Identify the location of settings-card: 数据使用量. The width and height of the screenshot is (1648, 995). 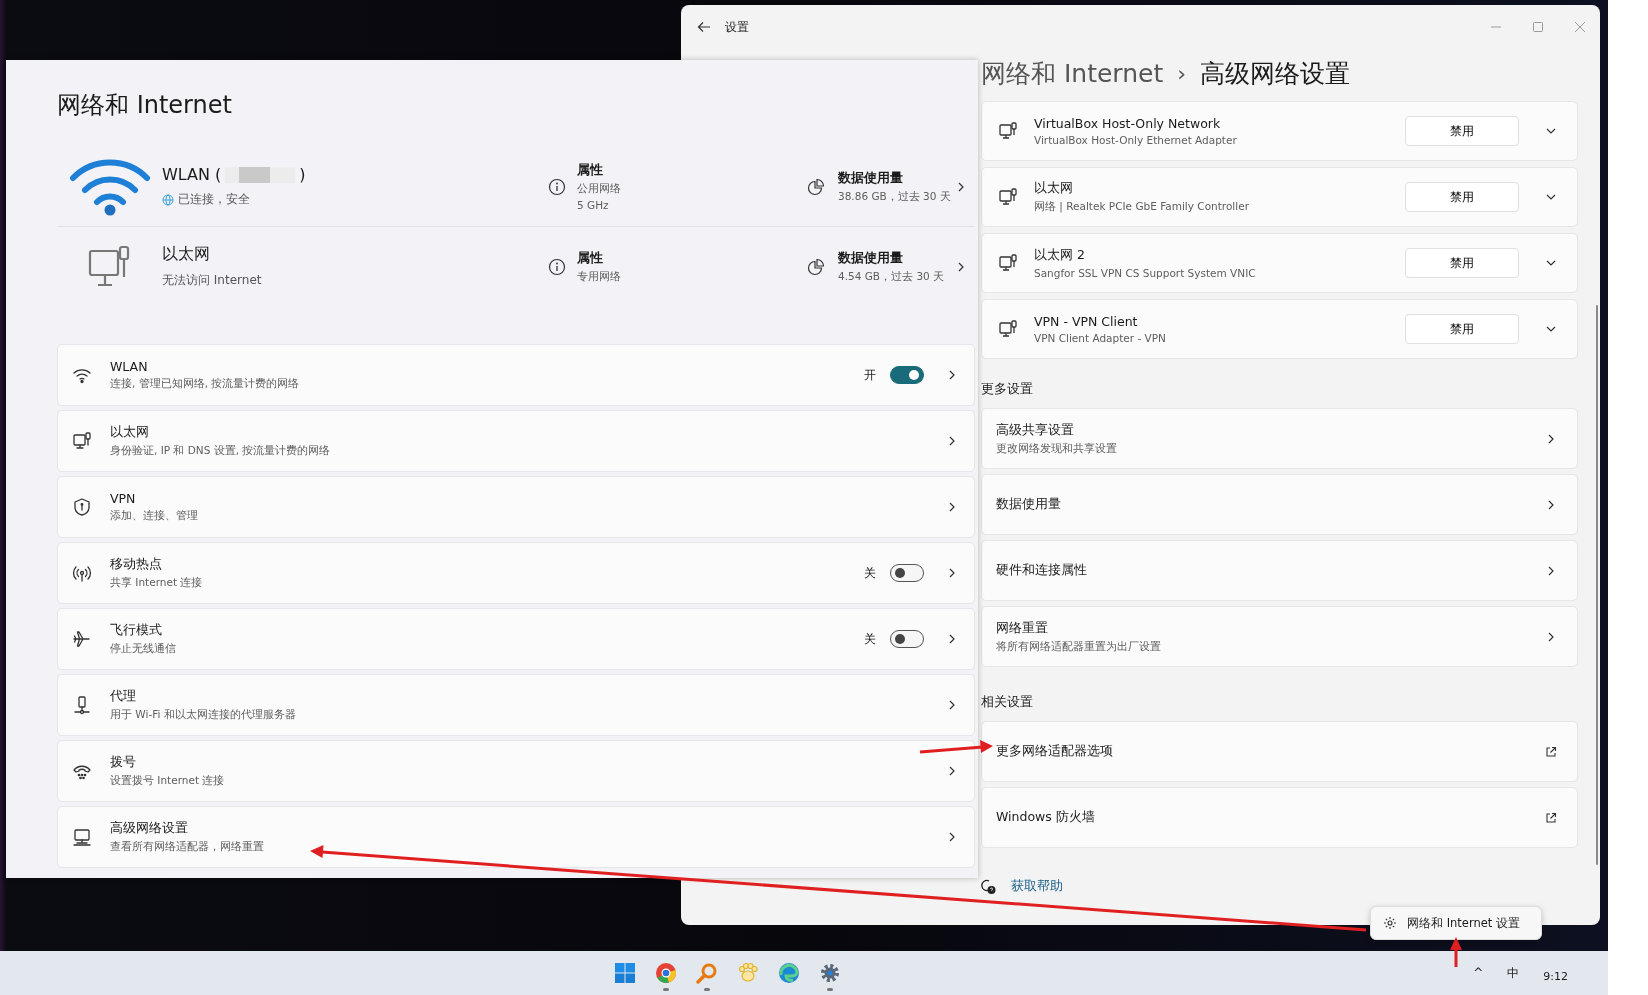
(1279, 504).